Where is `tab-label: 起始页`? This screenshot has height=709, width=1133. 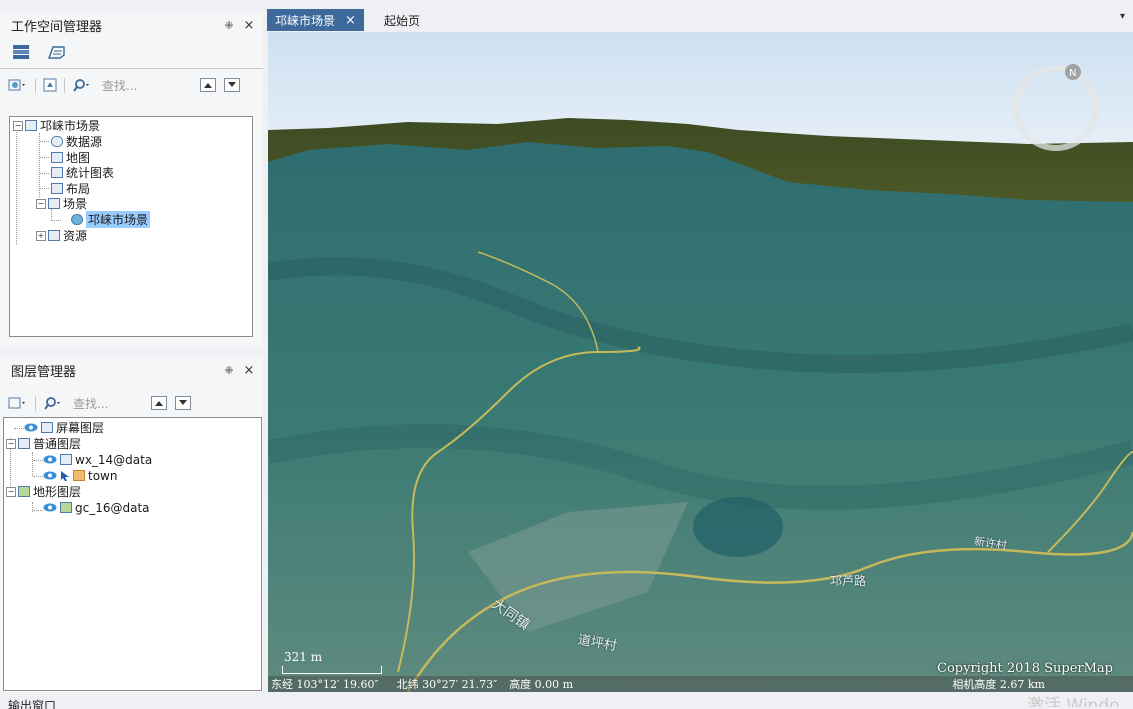
tab-label: 起始页 is located at coordinates (402, 20).